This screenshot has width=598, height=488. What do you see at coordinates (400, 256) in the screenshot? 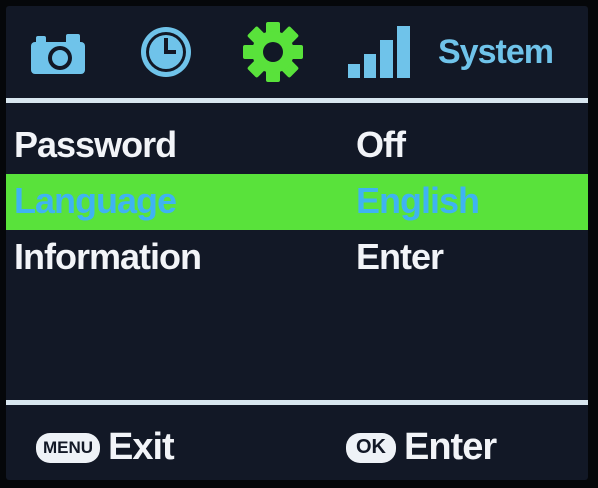
I see `menu-value-information: Enter` at bounding box center [400, 256].